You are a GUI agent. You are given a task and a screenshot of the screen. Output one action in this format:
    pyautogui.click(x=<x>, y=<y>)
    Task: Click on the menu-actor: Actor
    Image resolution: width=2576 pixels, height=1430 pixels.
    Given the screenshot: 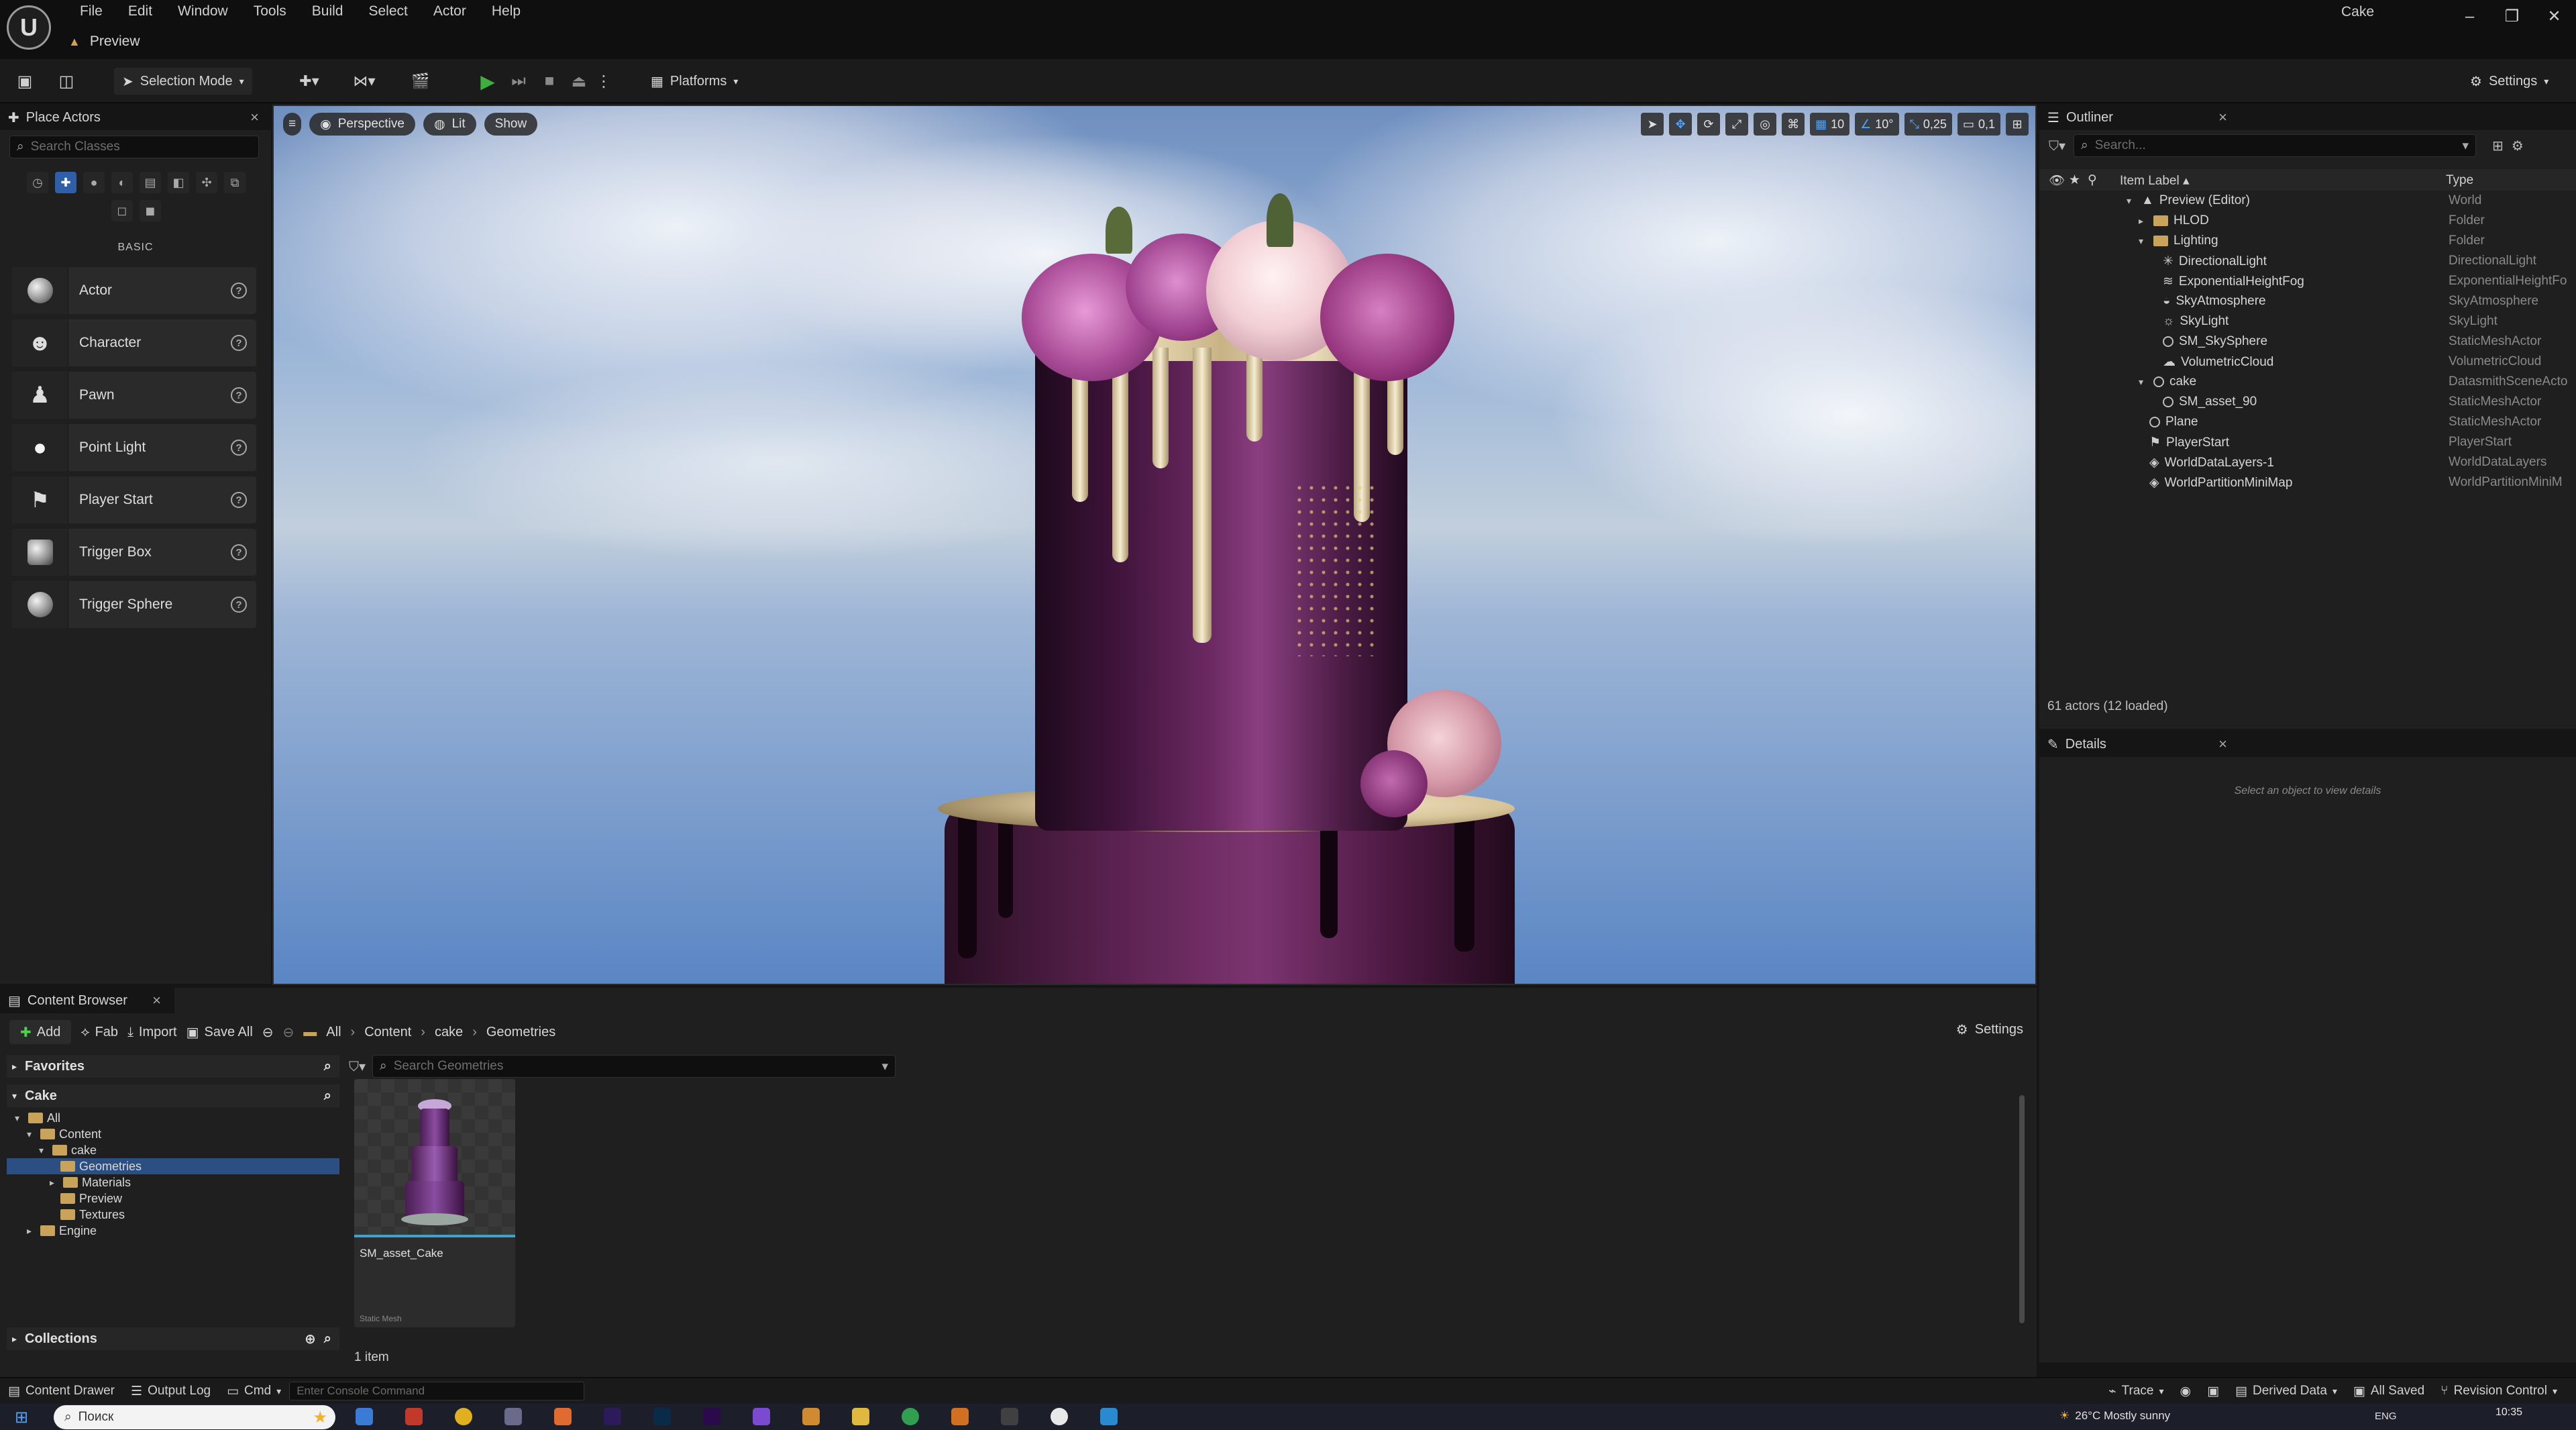 What is the action you would take?
    pyautogui.click(x=450, y=11)
    